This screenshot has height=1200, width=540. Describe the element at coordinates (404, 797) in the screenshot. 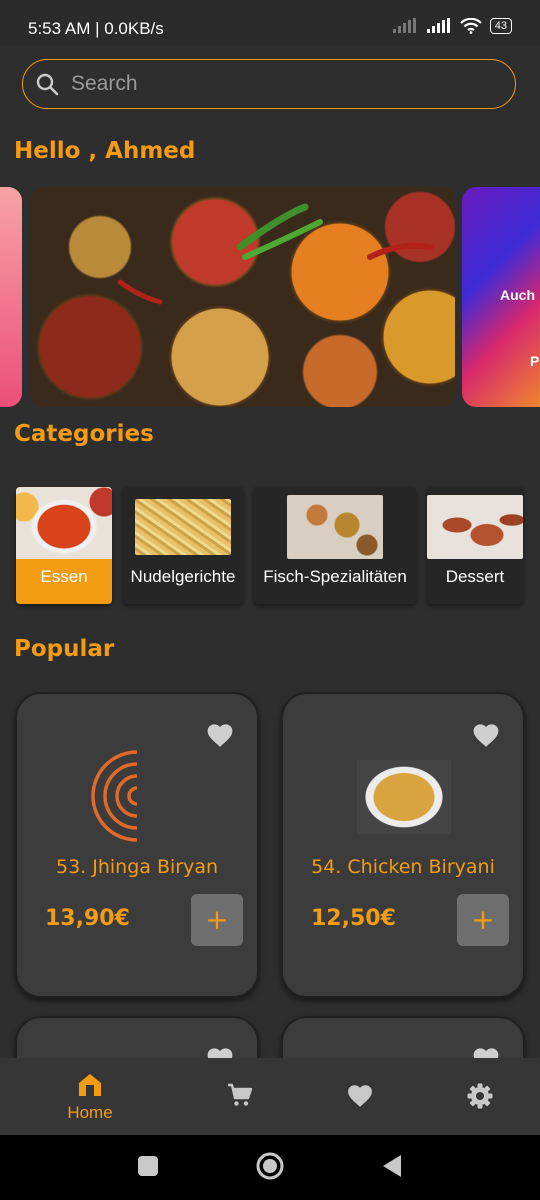

I see `product-image` at that location.